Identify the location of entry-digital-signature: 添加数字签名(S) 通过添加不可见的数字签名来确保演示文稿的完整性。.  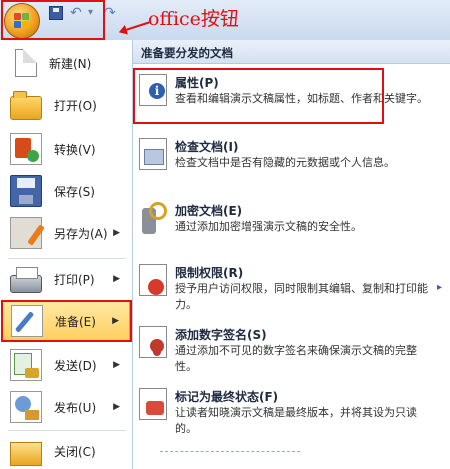
(285, 352).